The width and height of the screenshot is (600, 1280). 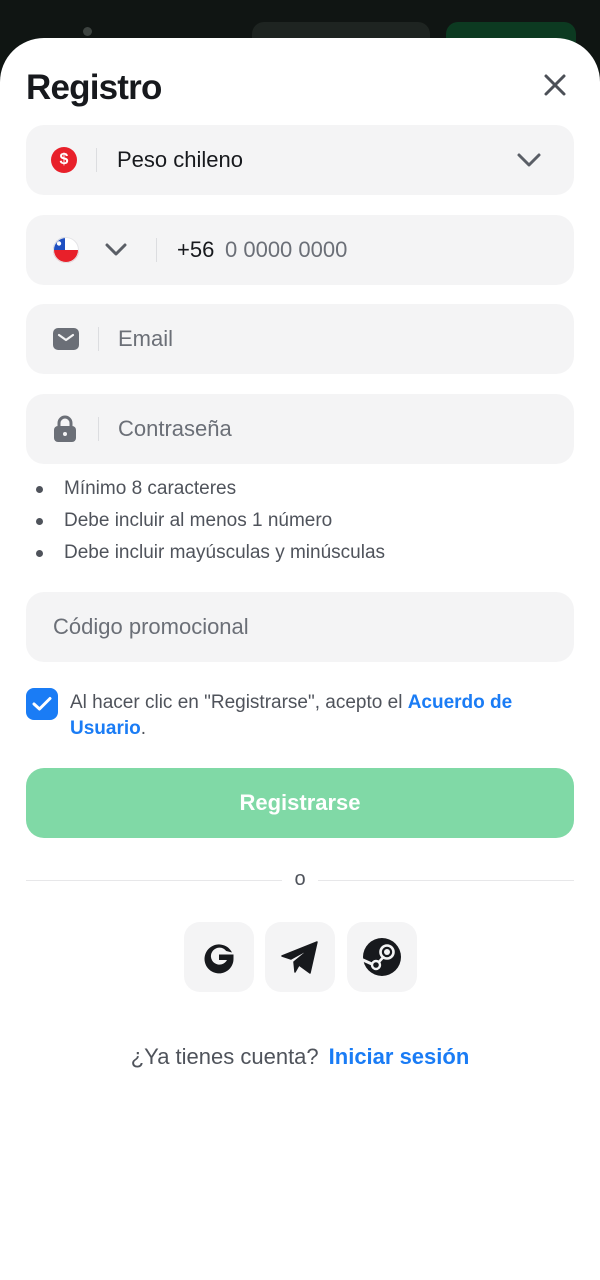 I want to click on password-field: Contraseña, so click(x=300, y=429).